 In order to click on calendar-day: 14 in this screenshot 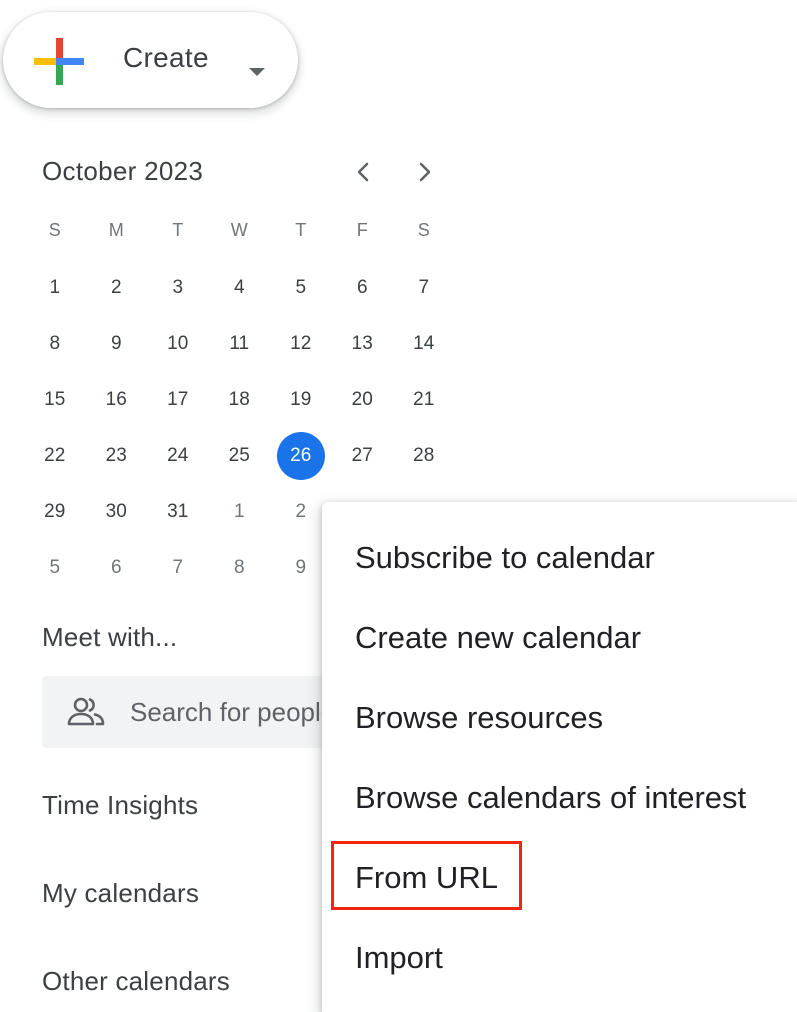, I will do `click(424, 344)`.